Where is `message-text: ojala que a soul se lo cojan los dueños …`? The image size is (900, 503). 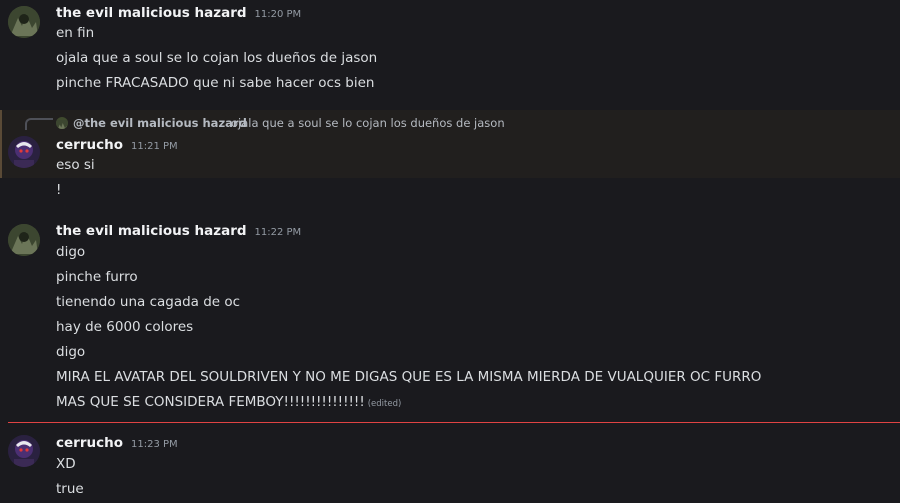 message-text: ojala que a soul se lo cojan los dueños … is located at coordinates (217, 58).